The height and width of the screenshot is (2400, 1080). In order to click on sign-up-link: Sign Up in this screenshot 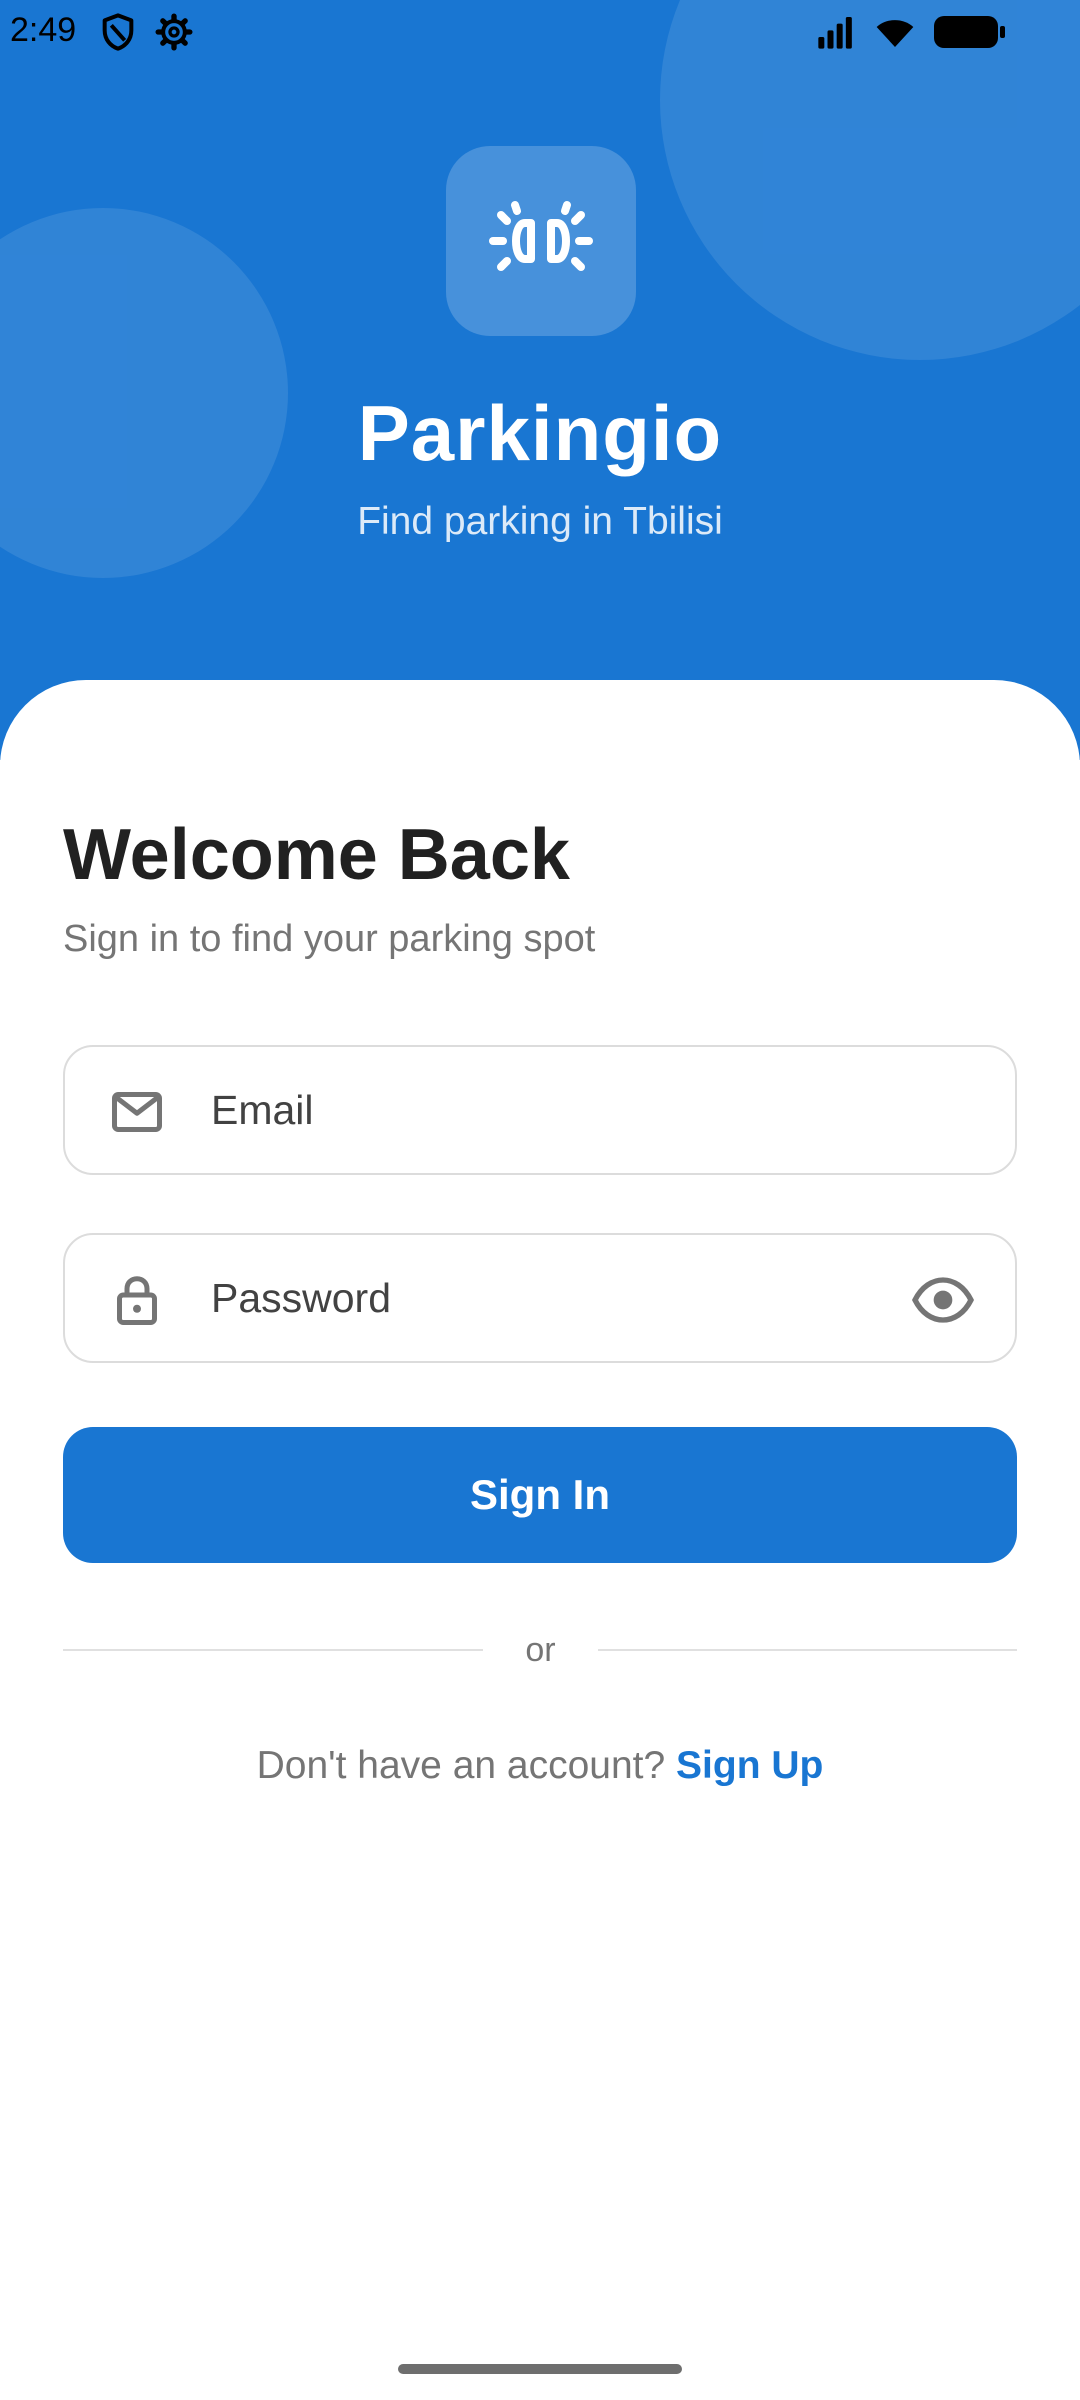, I will do `click(749, 1765)`.